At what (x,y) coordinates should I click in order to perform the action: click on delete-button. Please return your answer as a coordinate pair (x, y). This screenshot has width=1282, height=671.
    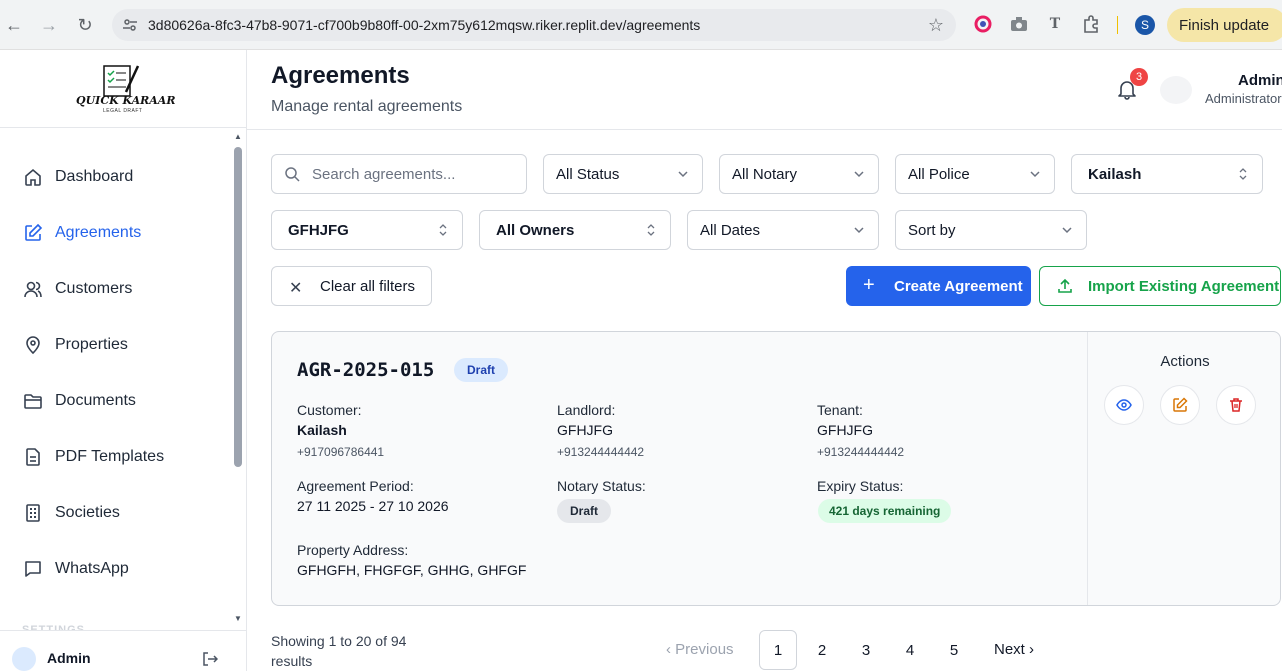
    Looking at the image, I should click on (1236, 405).